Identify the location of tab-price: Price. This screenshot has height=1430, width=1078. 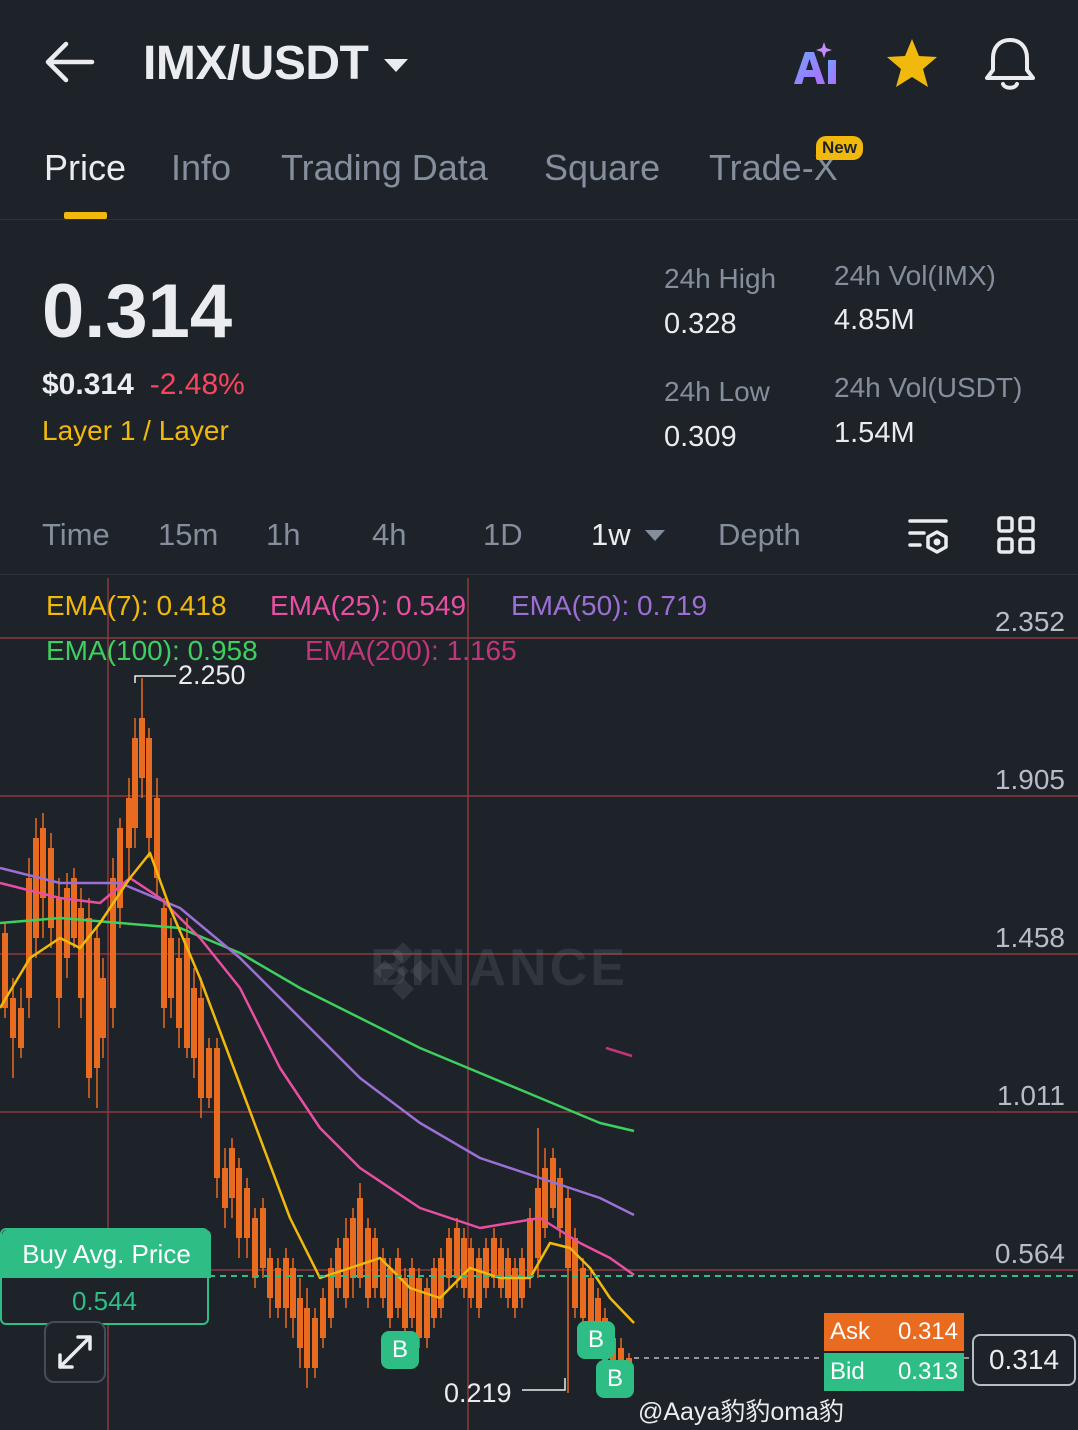
(85, 168).